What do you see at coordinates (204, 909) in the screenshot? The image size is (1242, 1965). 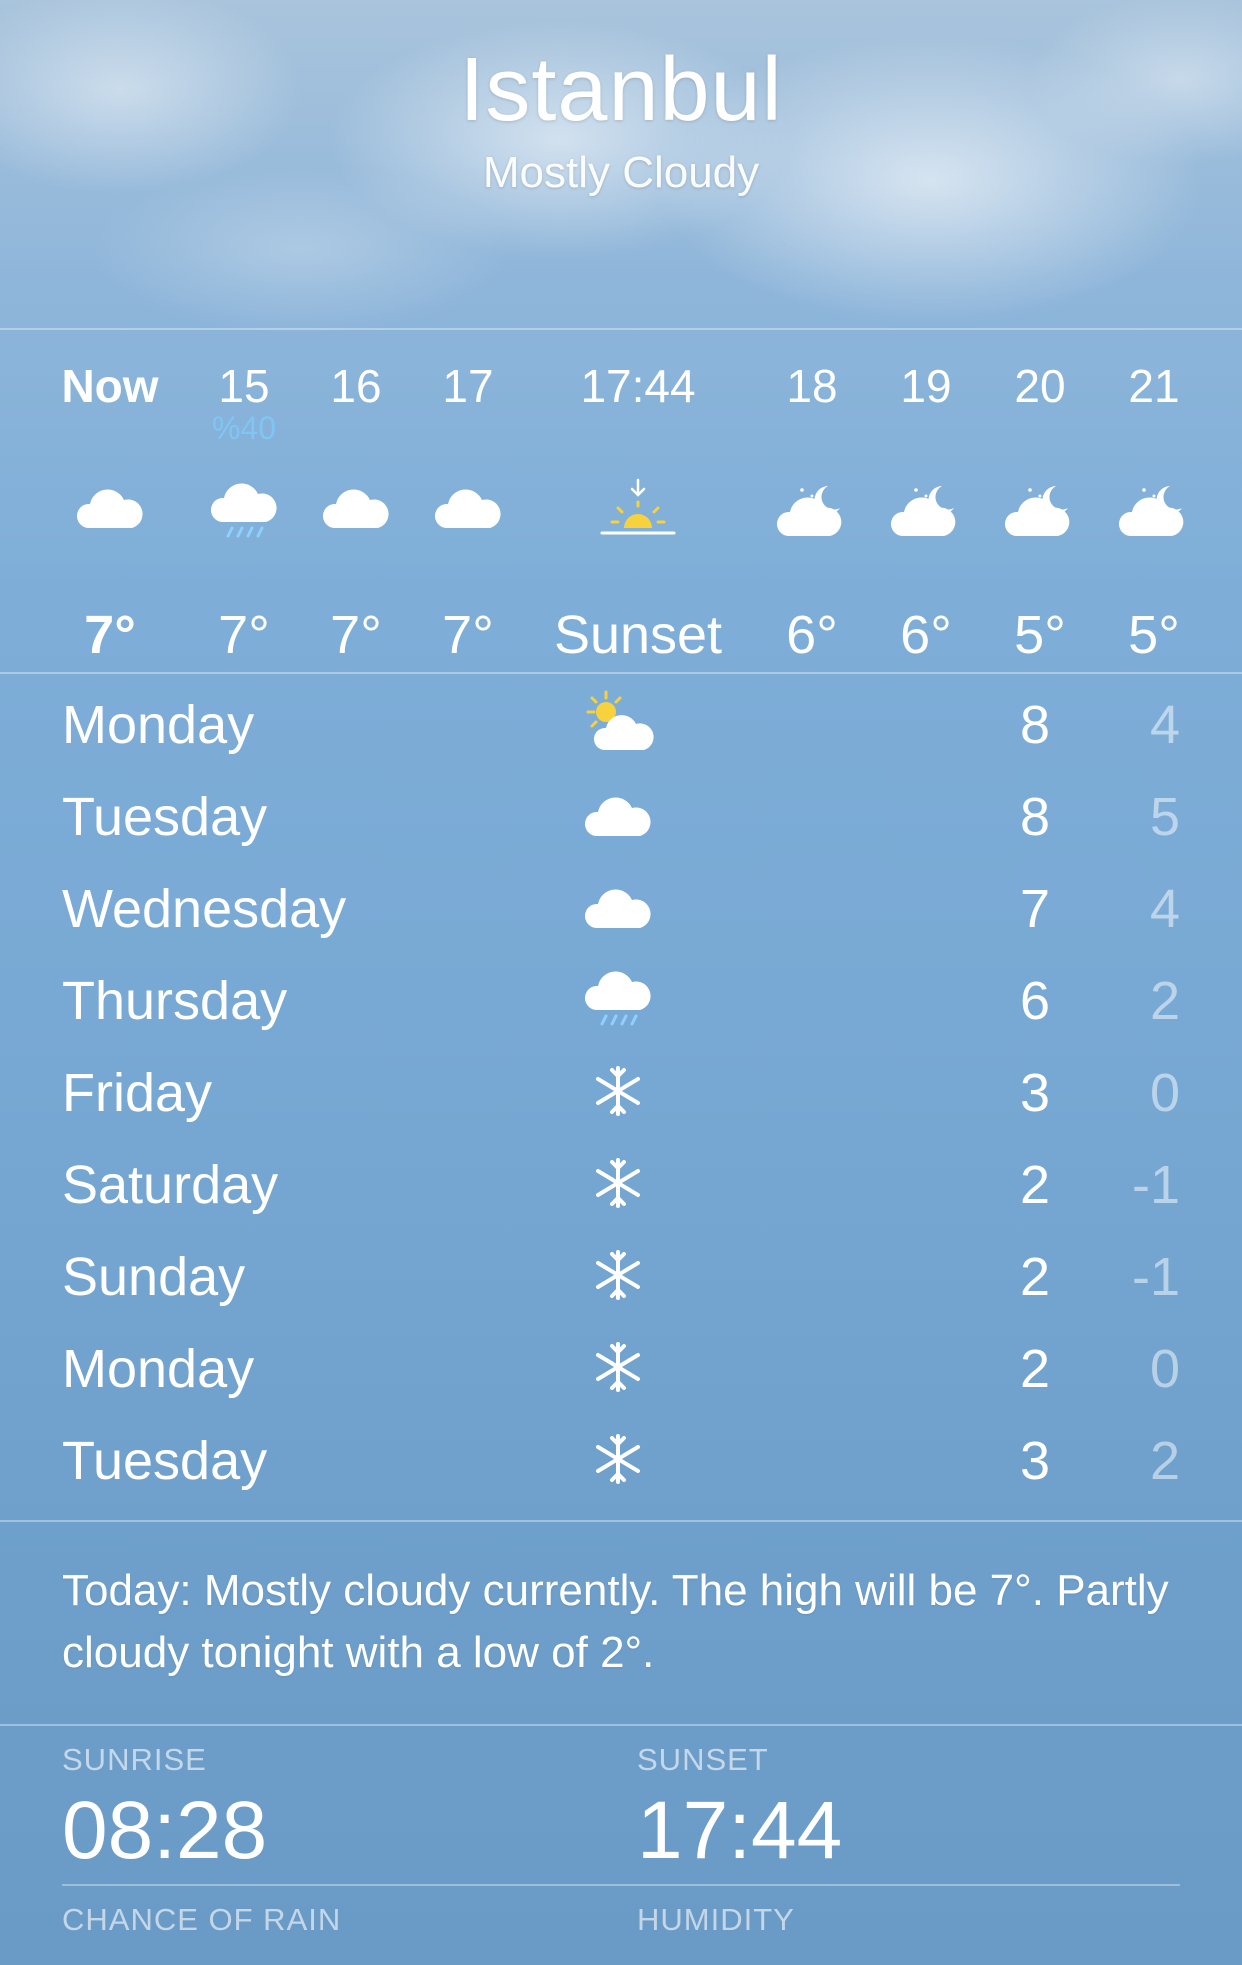 I see `day-name: Wednesday` at bounding box center [204, 909].